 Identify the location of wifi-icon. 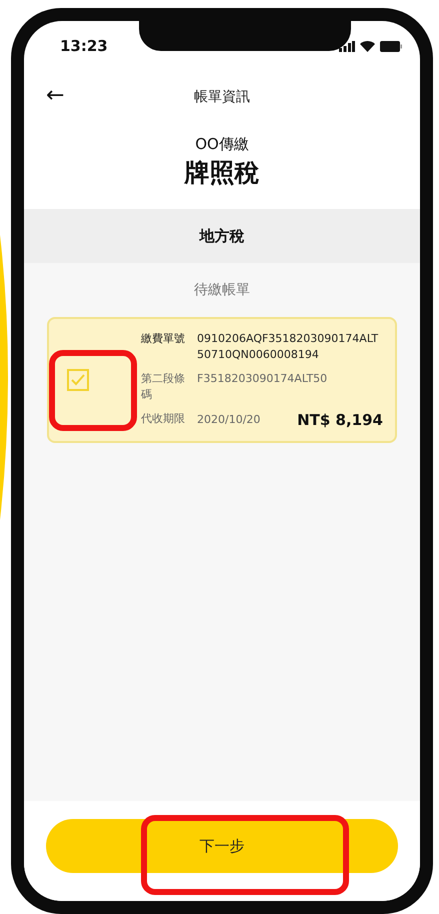
(367, 46).